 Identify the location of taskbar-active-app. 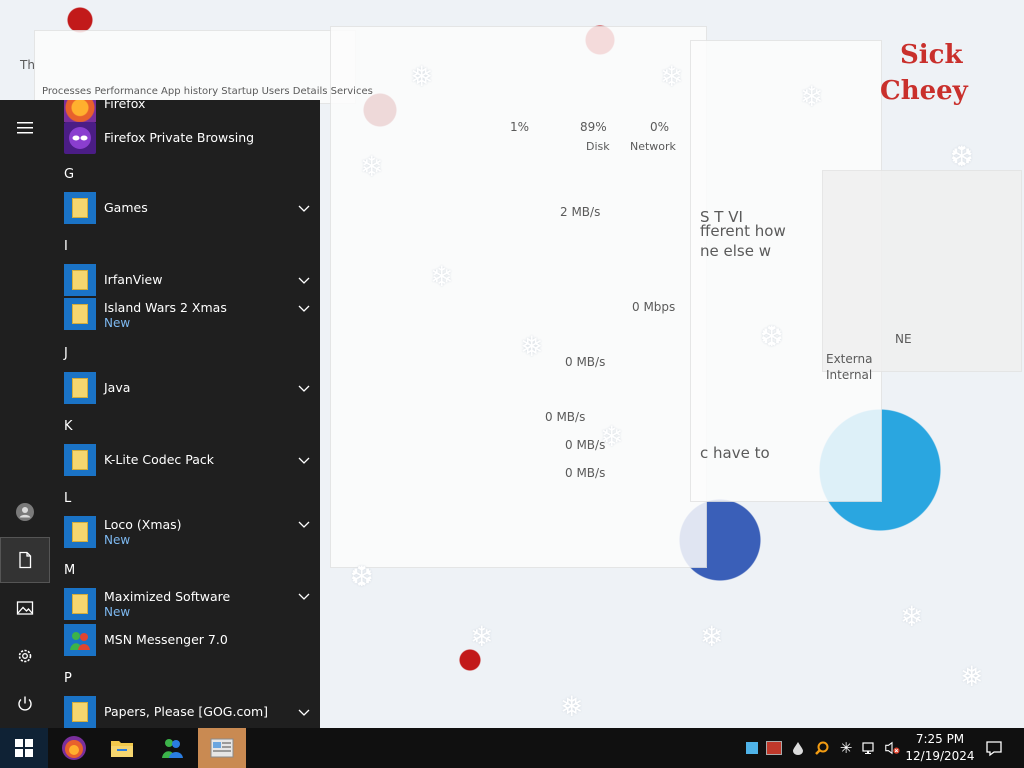
(222, 748).